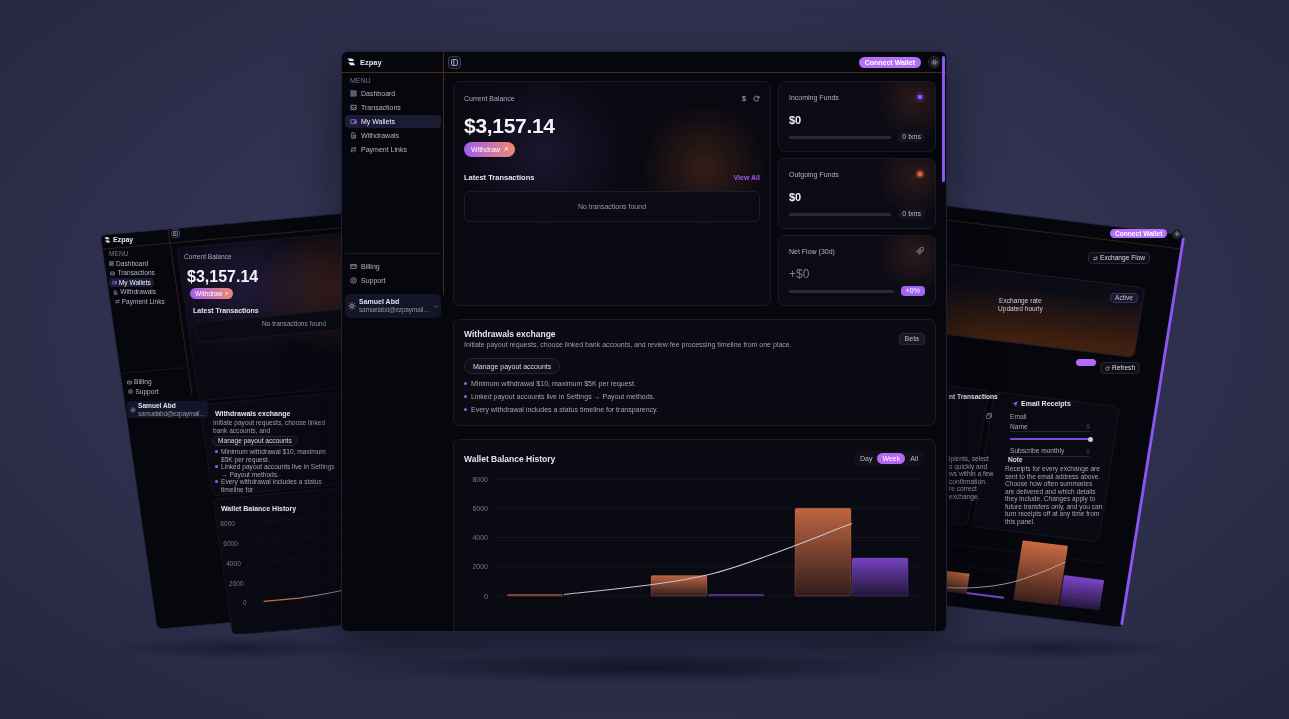 This screenshot has width=1289, height=719. I want to click on scrollbar-thumb, so click(943, 119).